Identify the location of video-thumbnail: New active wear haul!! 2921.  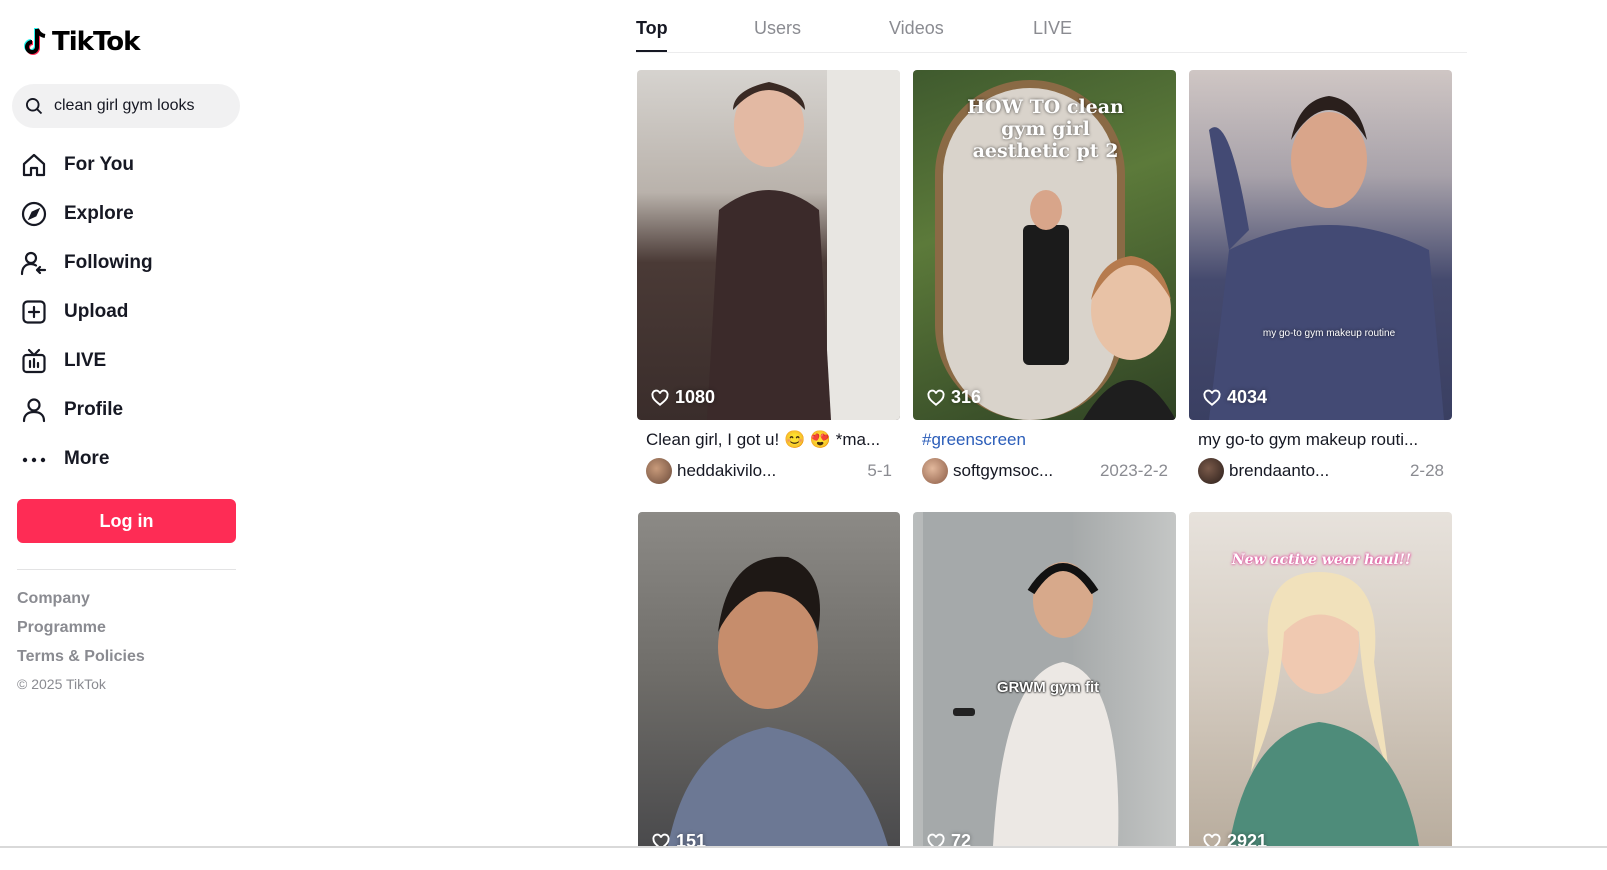
(1320, 679).